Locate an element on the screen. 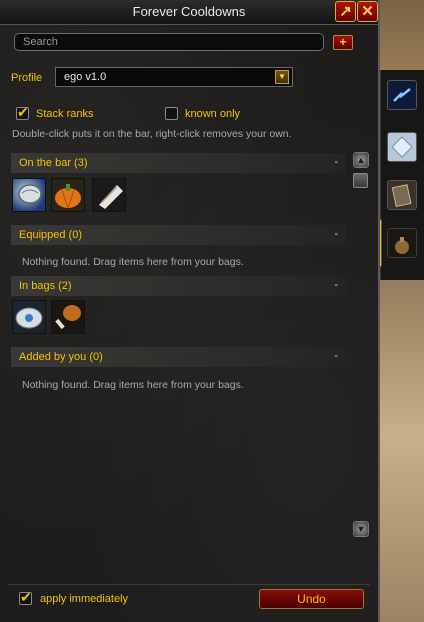  profile-dropdown: ego v1.0 is located at coordinates (174, 77).